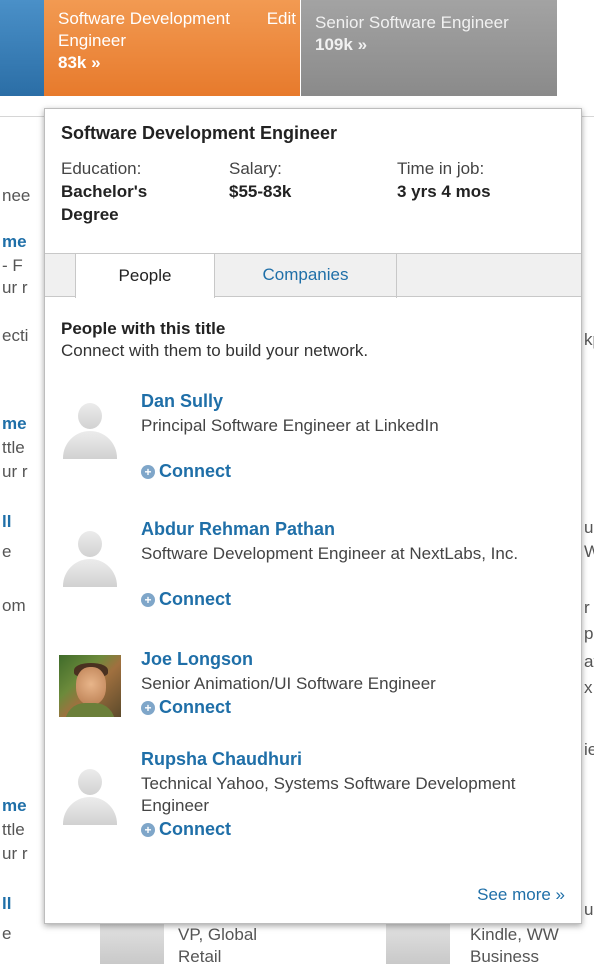 The image size is (594, 968). Describe the element at coordinates (215, 350) in the screenshot. I see `section-subtitle: Connect with them to build your network.` at that location.